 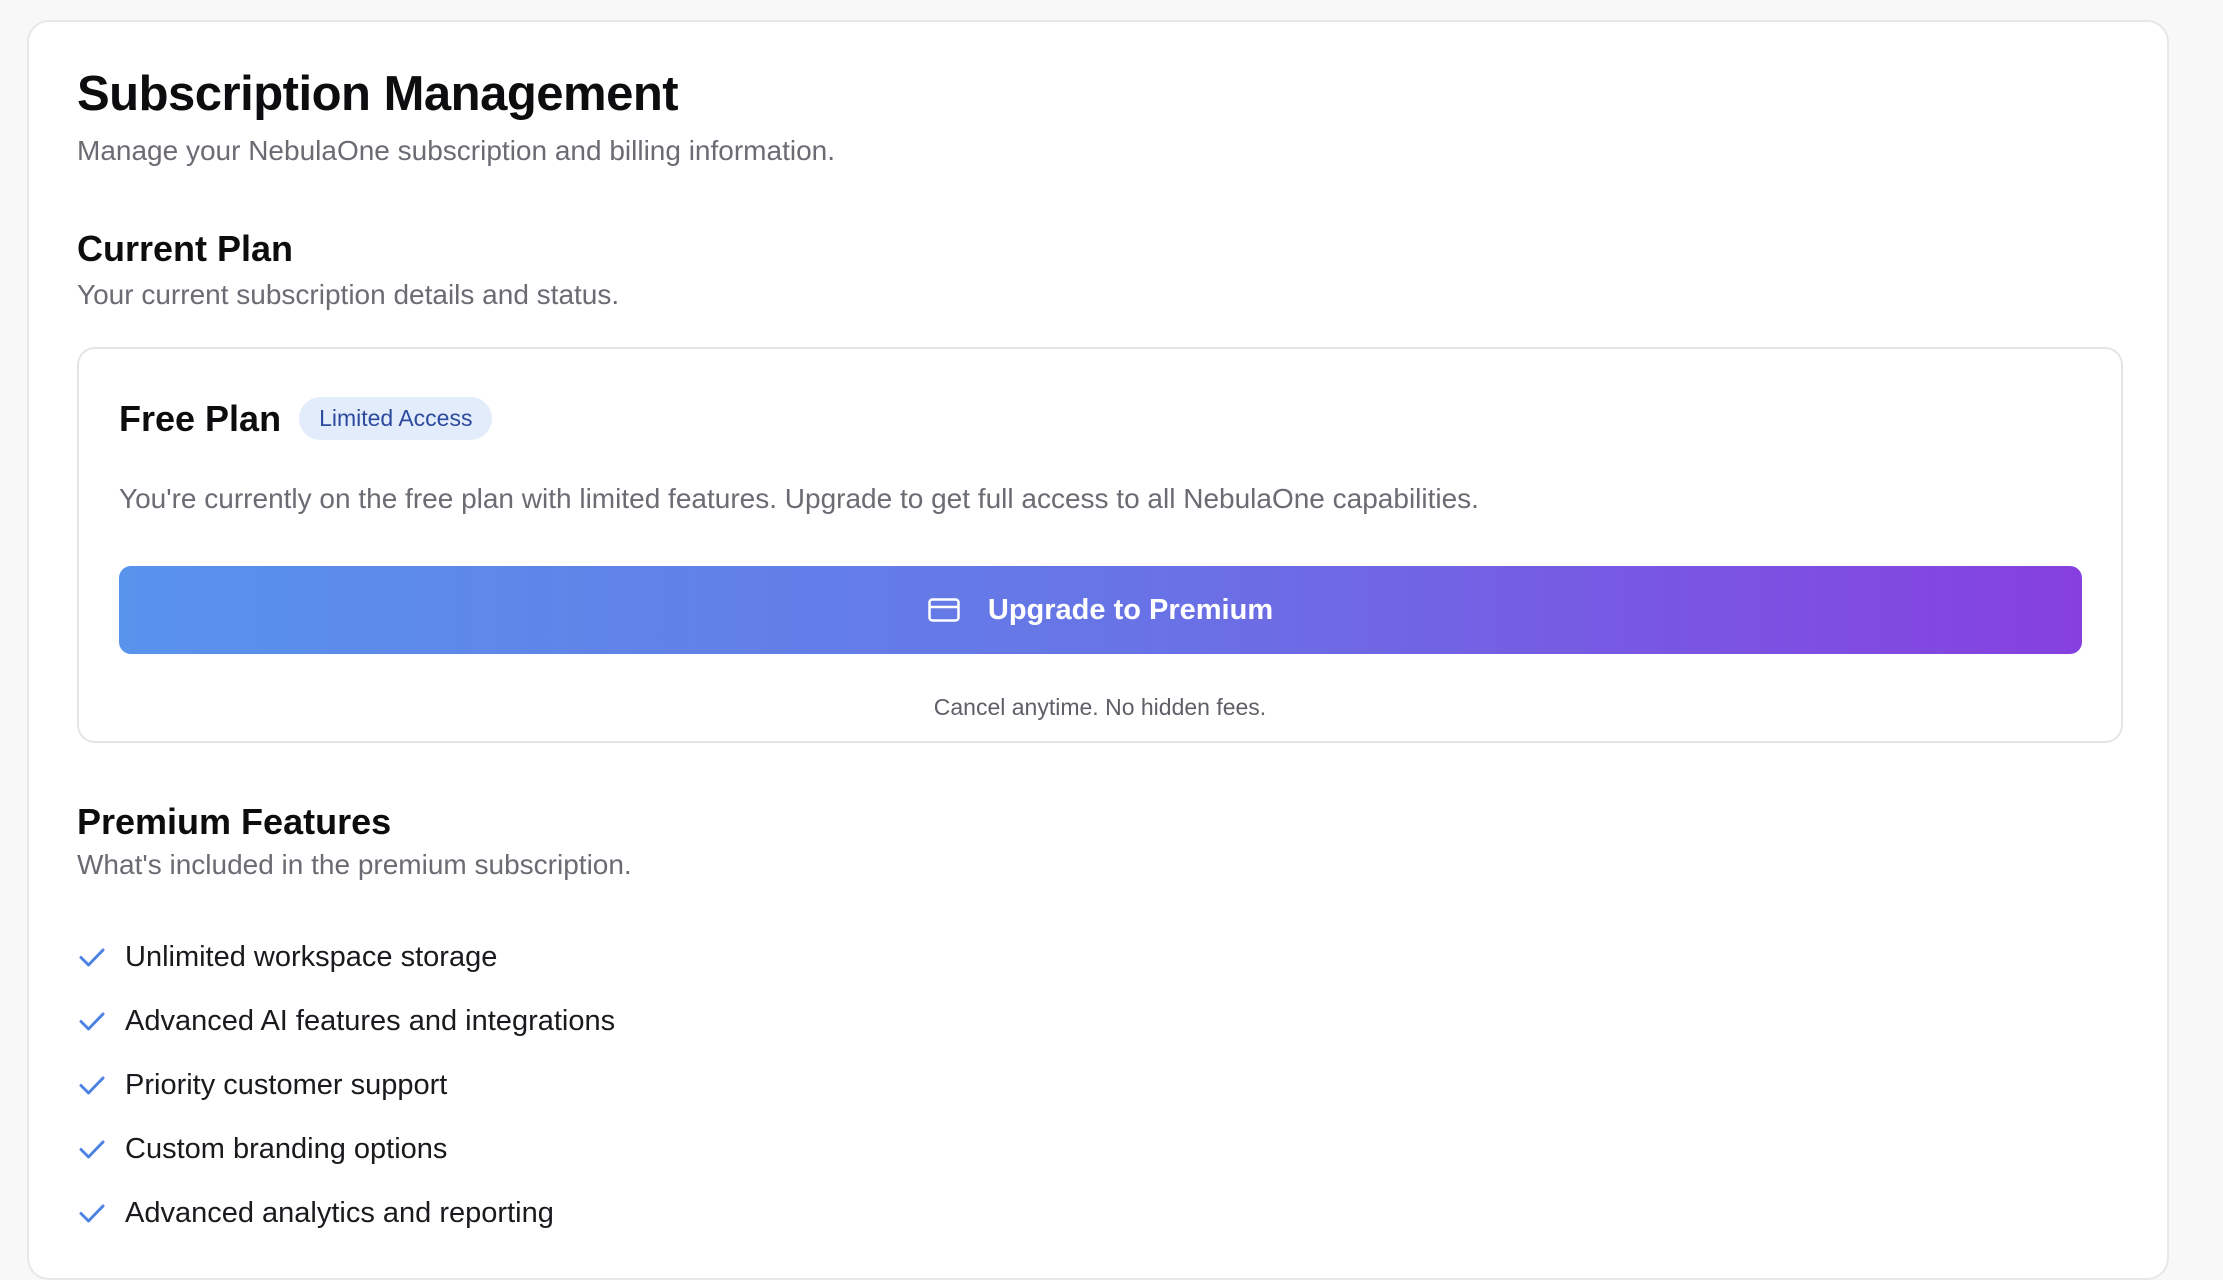 I want to click on current-plan-heading: Current Plan, so click(x=185, y=248).